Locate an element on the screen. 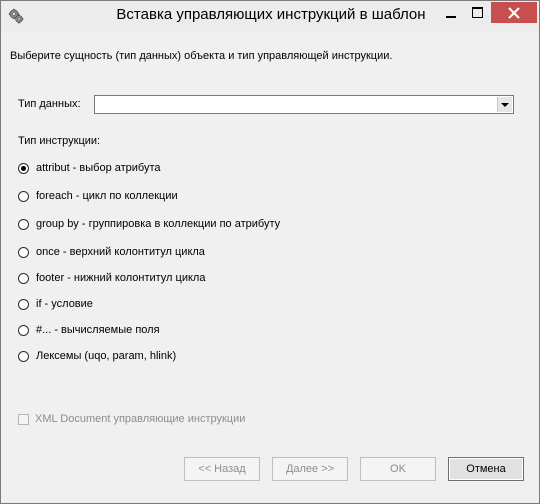 Image resolution: width=540 pixels, height=504 pixels. radio-option-attribut: attribut - выбор атрибута is located at coordinates (89, 168).